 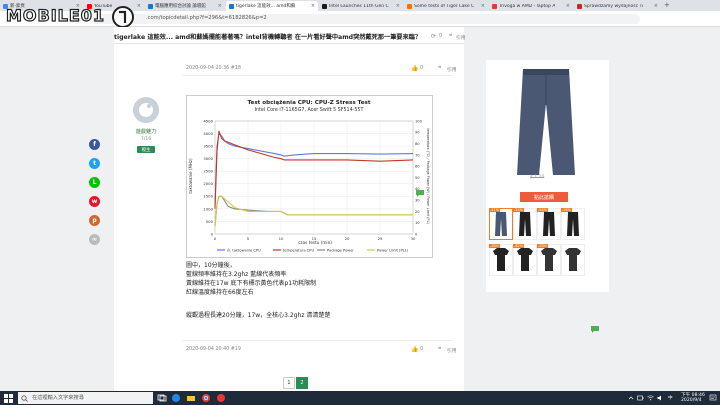 What do you see at coordinates (315, 242) in the screenshot?
I see `chart-xlabel: czas testu (min)` at bounding box center [315, 242].